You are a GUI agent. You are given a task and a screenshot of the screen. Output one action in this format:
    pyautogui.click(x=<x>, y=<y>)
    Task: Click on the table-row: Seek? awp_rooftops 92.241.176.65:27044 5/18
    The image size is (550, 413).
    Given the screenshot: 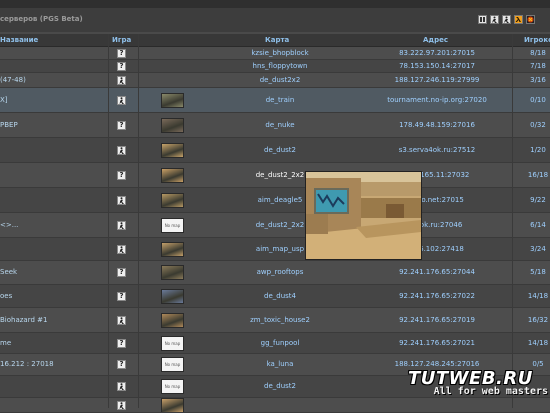 What is the action you would take?
    pyautogui.click(x=275, y=273)
    